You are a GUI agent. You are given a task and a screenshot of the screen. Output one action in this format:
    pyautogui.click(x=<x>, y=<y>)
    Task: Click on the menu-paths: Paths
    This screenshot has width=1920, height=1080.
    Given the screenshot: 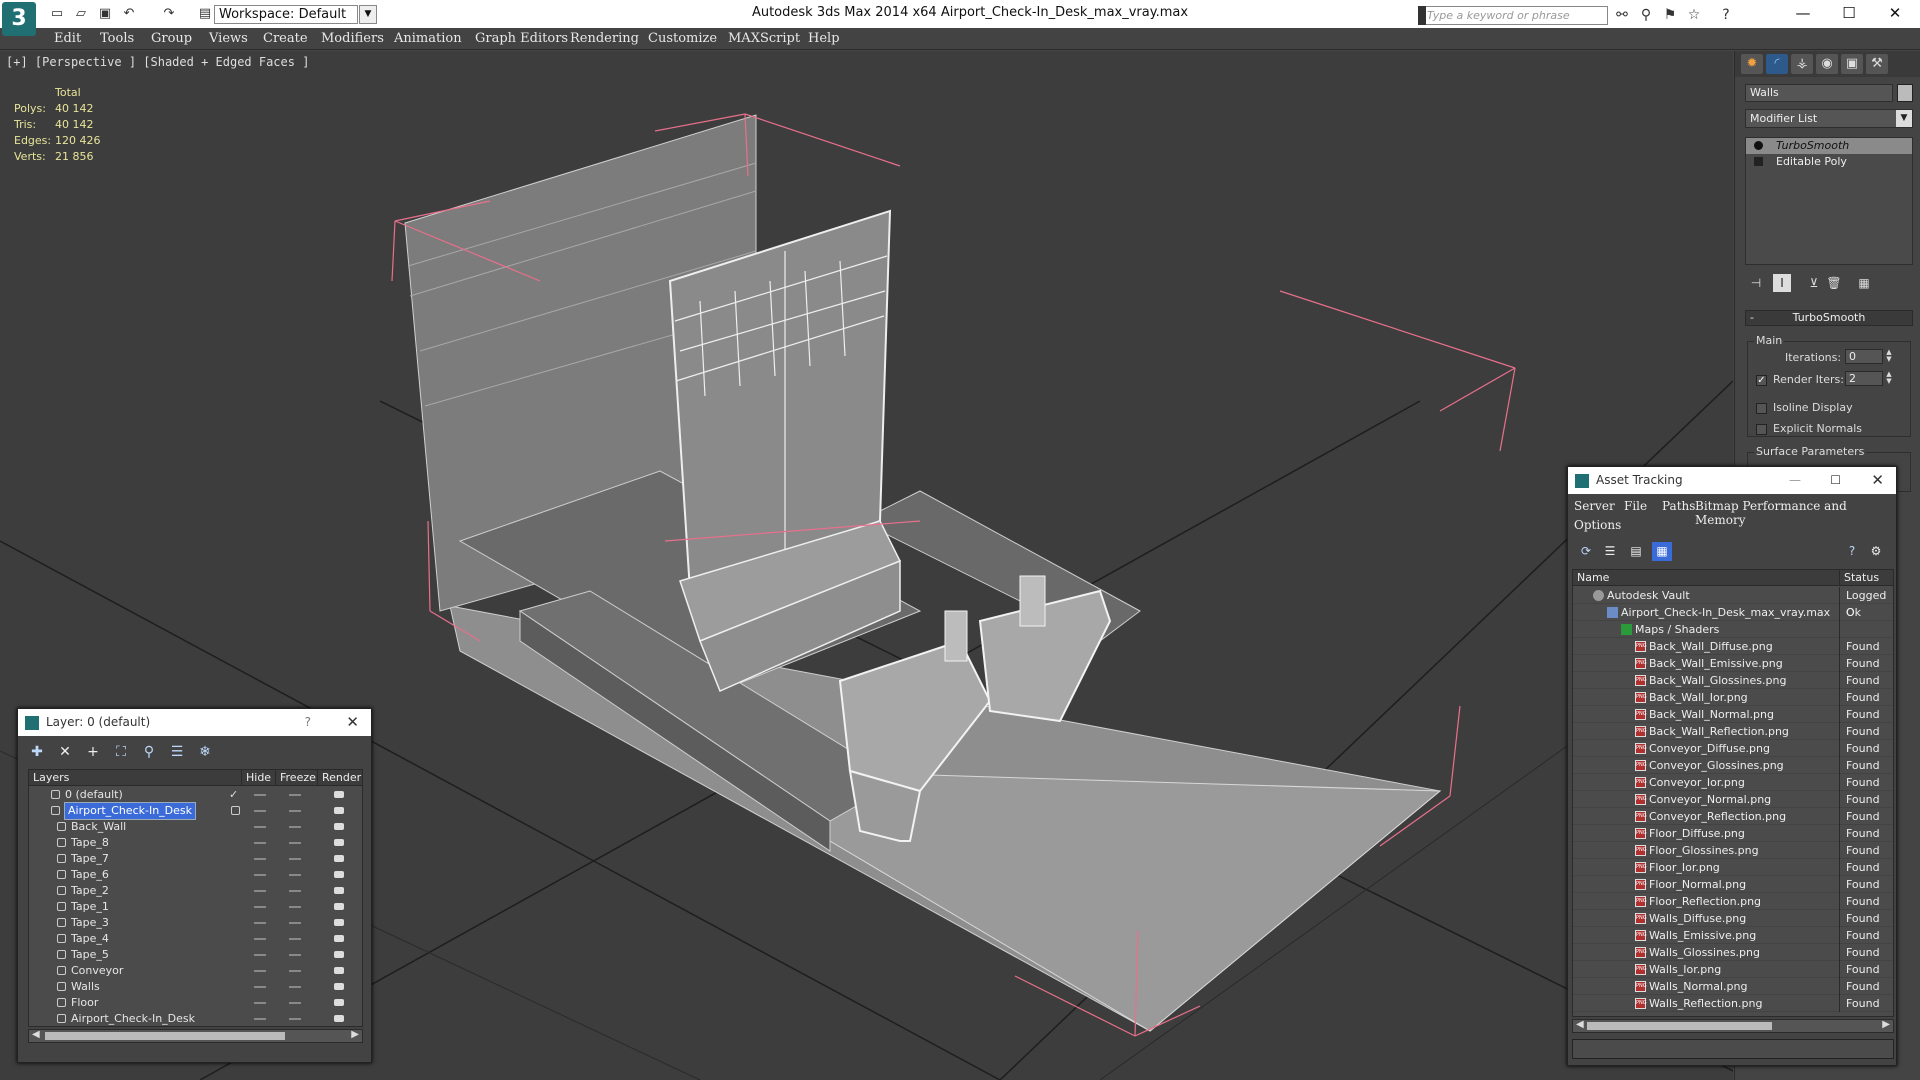 What is the action you would take?
    pyautogui.click(x=1678, y=506)
    